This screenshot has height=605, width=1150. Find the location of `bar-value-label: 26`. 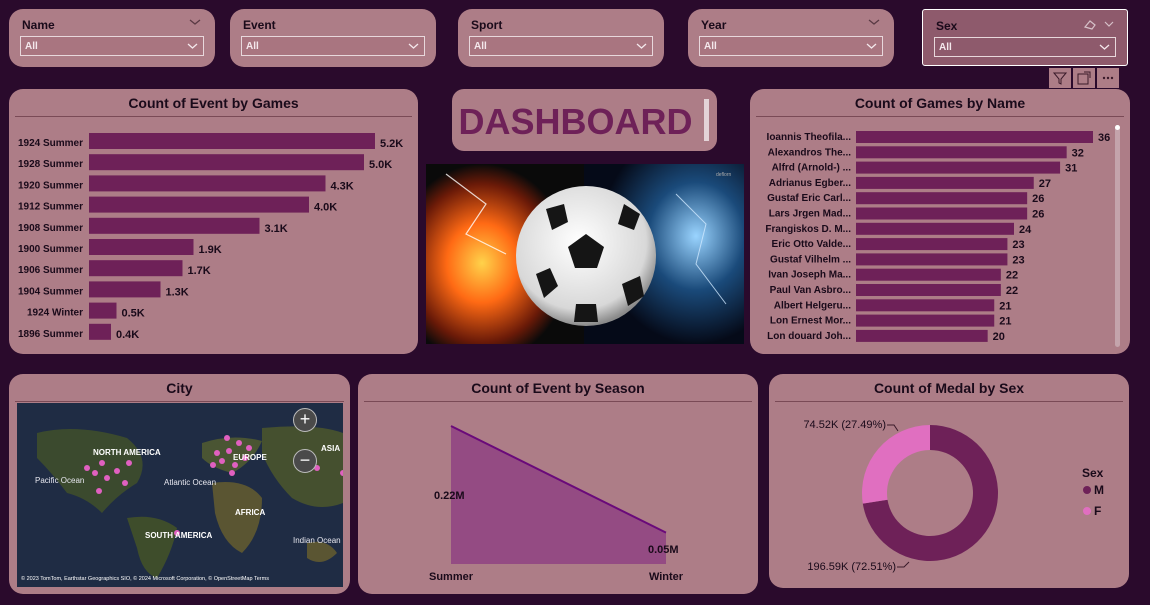

bar-value-label: 26 is located at coordinates (1038, 199).